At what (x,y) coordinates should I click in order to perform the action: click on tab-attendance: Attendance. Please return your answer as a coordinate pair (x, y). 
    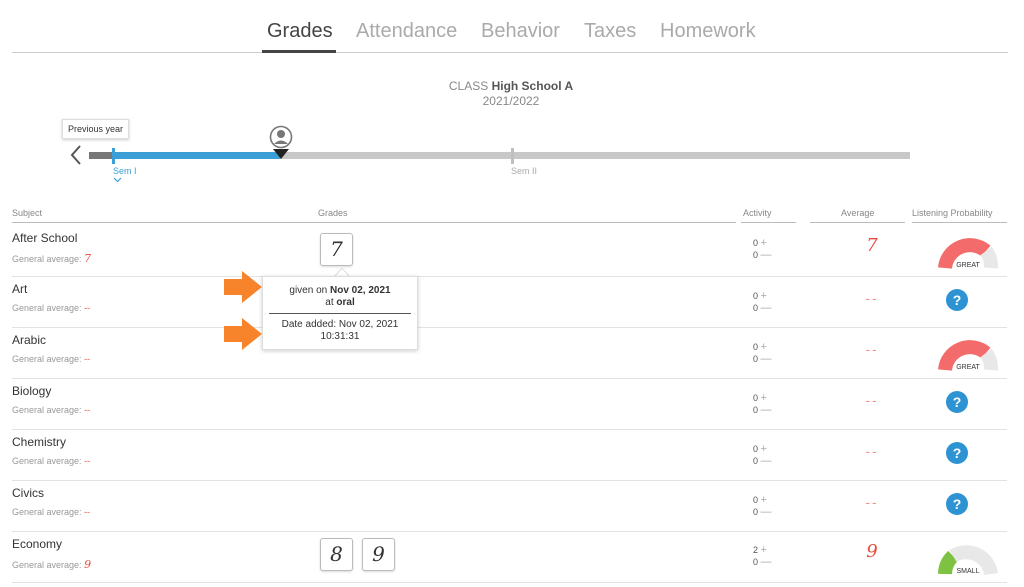
    Looking at the image, I should click on (406, 31).